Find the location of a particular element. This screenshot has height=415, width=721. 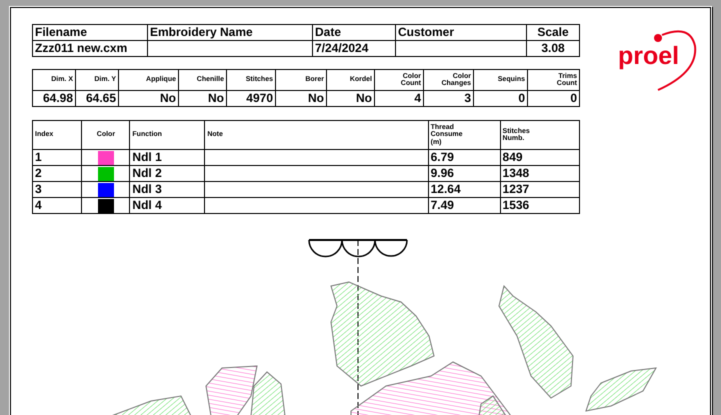

column-header: Customer is located at coordinates (461, 32).